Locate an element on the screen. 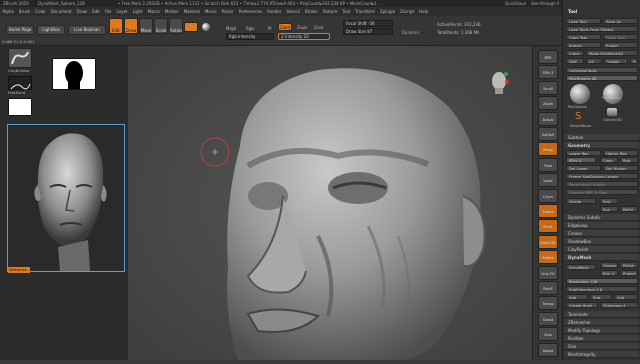  z-intensity-slider: Z Intensity 20 is located at coordinates (304, 36).